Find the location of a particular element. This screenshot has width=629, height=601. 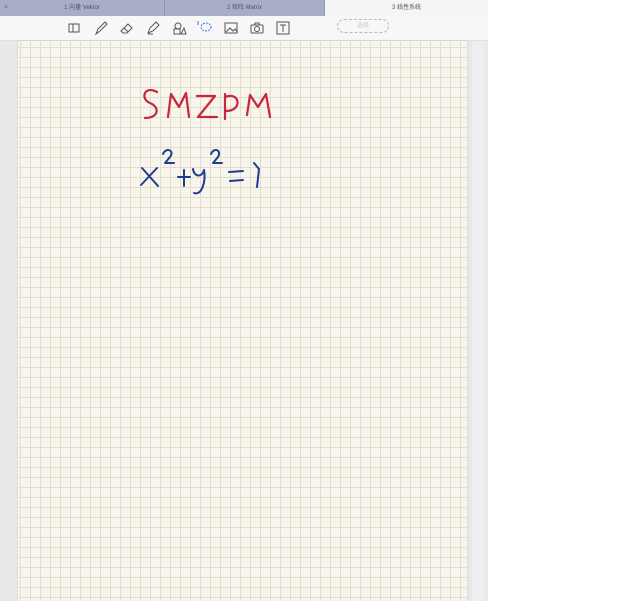

tab-label: 1 向量 Vektor is located at coordinates (82, 8).